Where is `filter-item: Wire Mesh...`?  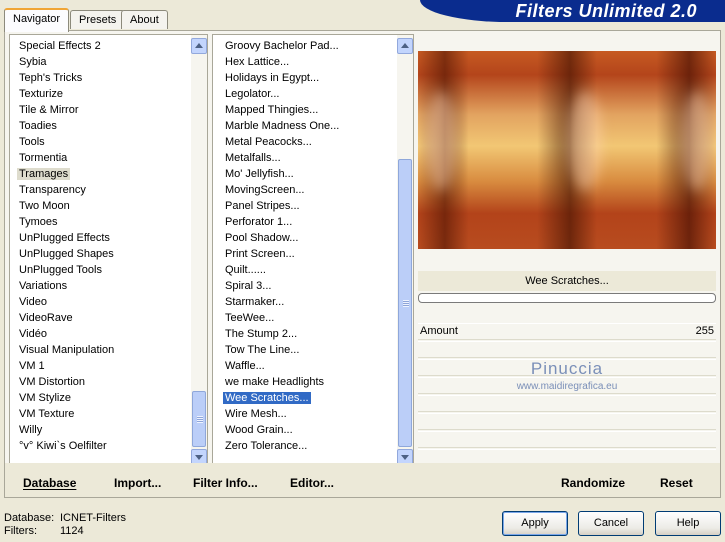
filter-item: Wire Mesh... is located at coordinates (309, 414).